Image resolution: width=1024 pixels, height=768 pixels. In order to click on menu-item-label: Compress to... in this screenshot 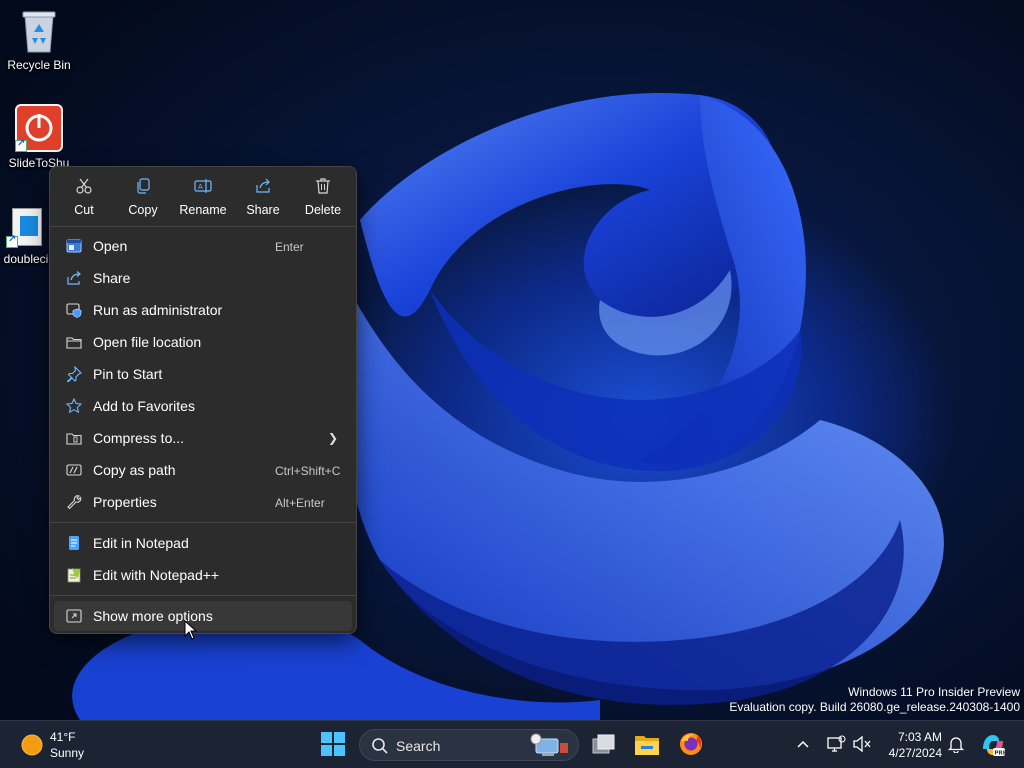, I will do `click(139, 438)`.